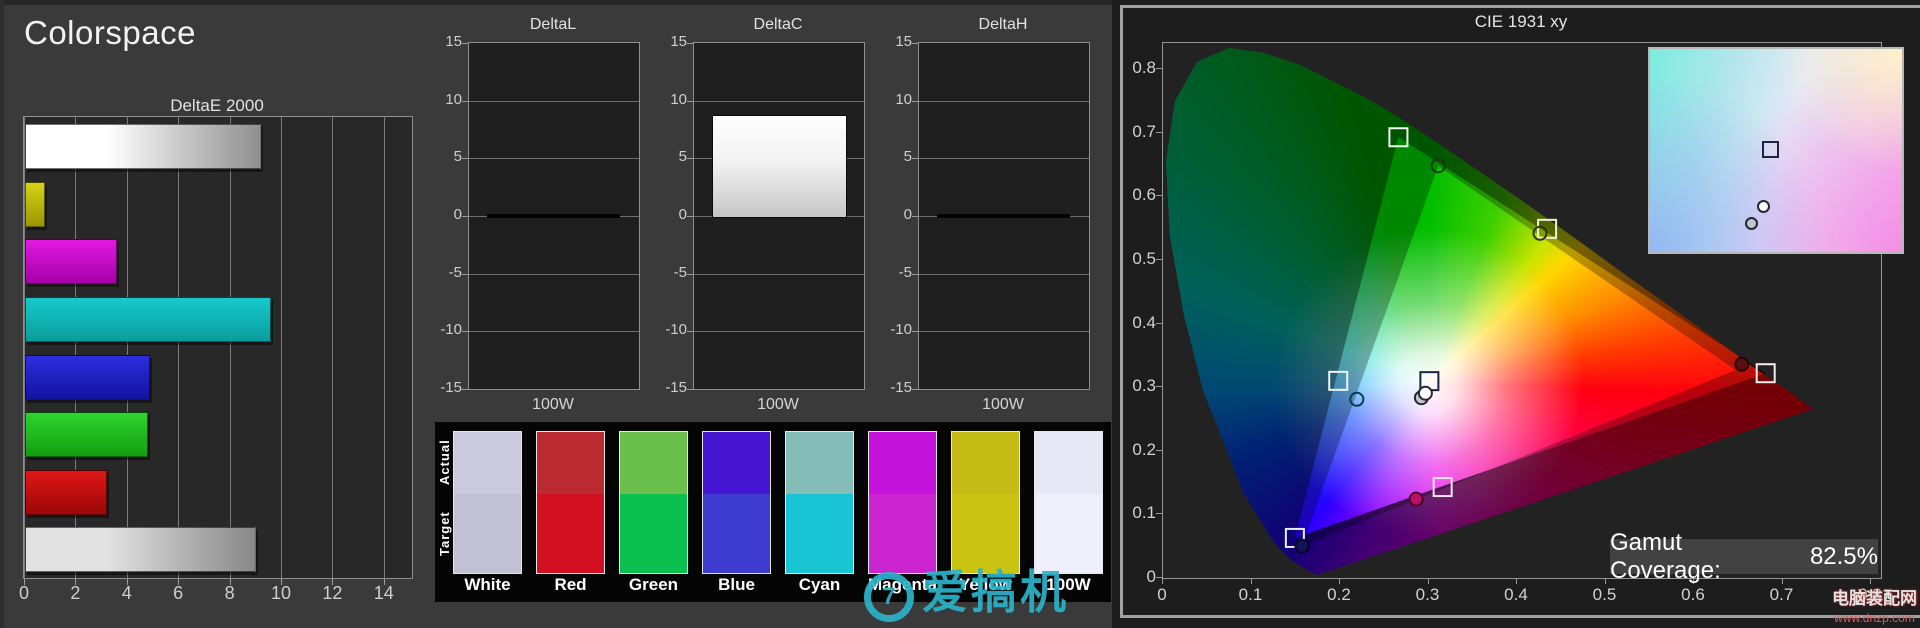  What do you see at coordinates (229, 593) in the screenshot?
I see `deltae-tick-label: 8` at bounding box center [229, 593].